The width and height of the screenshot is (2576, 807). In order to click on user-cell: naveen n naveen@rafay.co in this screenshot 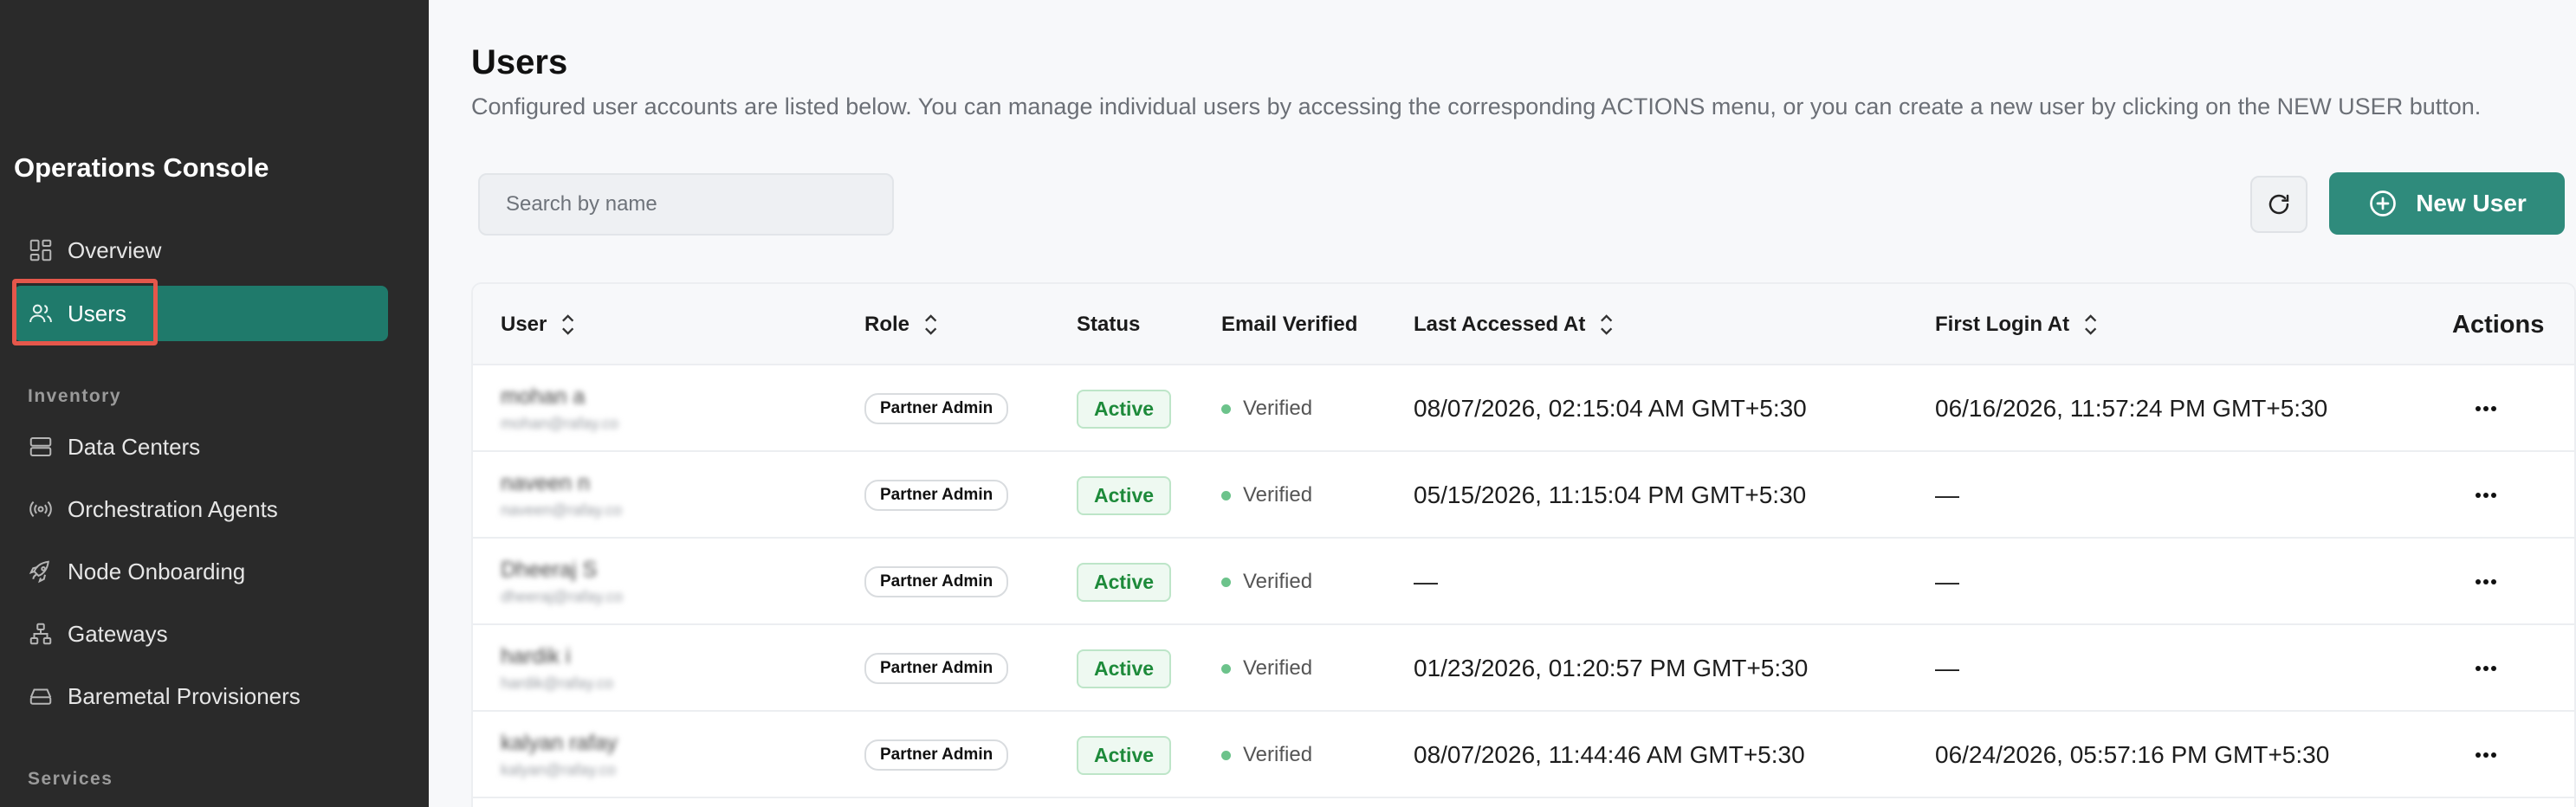, I will do `click(561, 496)`.